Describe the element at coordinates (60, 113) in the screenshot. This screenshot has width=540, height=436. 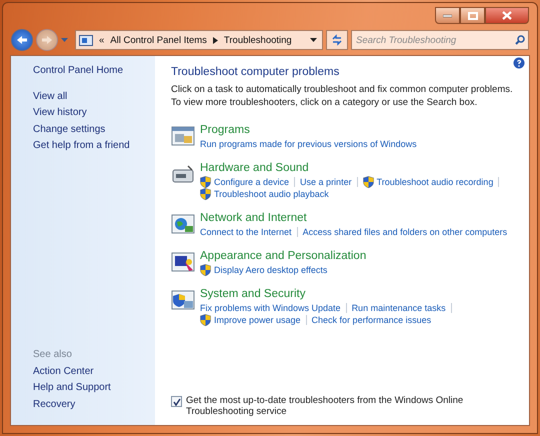
I see `sidebar-link: View history` at that location.